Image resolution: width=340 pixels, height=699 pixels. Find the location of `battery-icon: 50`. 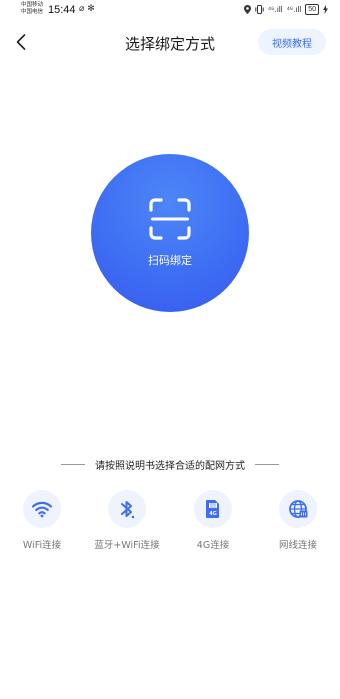

battery-icon: 50 is located at coordinates (312, 9).